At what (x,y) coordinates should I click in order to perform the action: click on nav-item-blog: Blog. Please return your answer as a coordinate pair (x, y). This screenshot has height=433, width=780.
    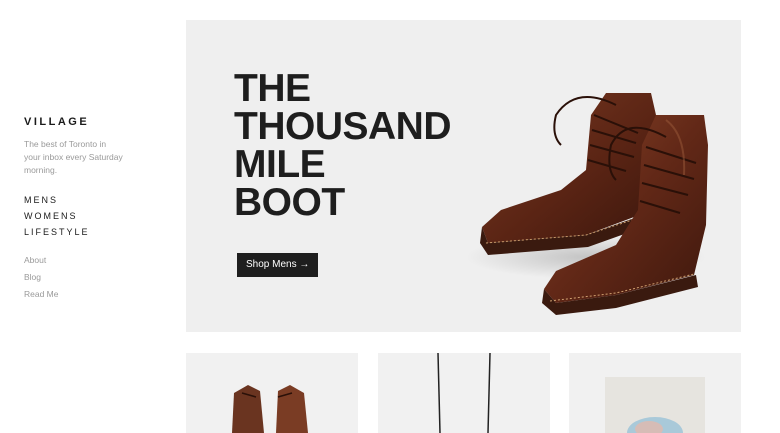
    Looking at the image, I should click on (84, 277).